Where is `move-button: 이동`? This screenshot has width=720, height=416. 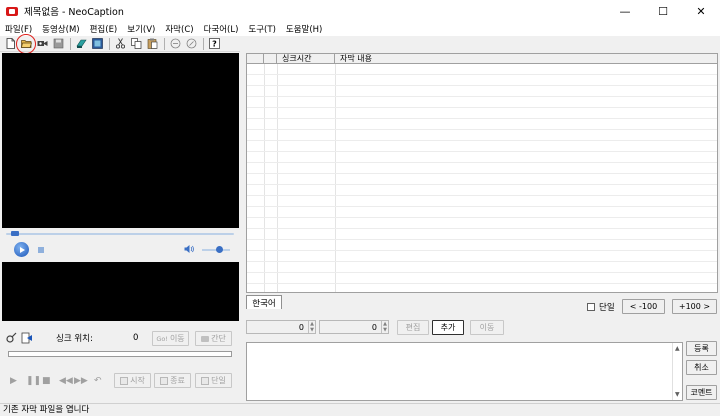 move-button: 이동 is located at coordinates (487, 327).